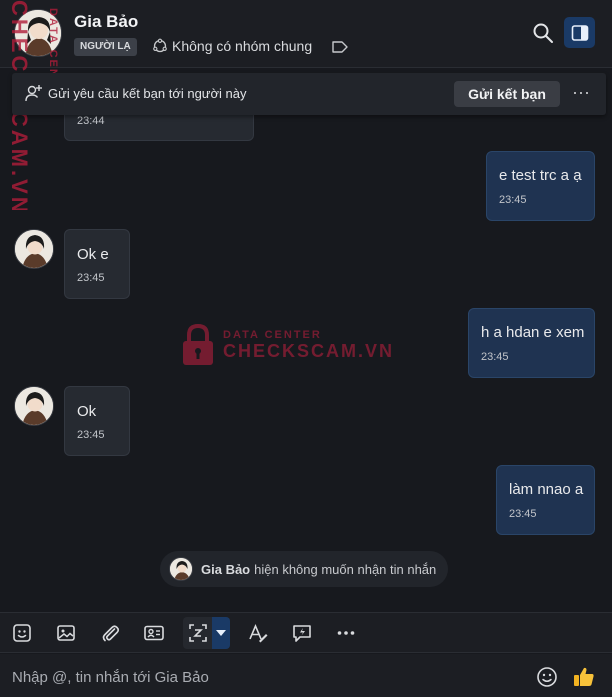  I want to click on sticker-button, so click(22, 633).